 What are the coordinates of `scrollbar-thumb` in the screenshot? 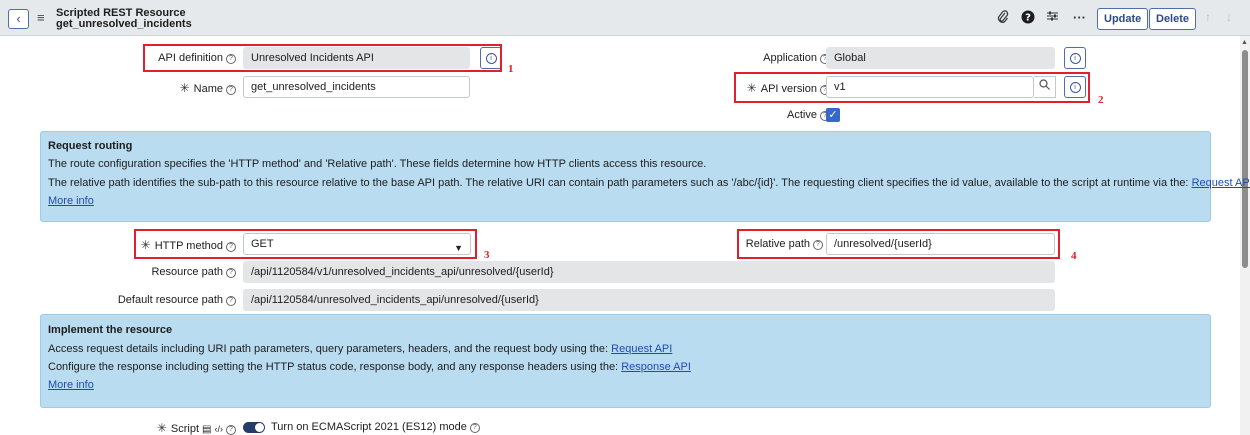 It's located at (1245, 159).